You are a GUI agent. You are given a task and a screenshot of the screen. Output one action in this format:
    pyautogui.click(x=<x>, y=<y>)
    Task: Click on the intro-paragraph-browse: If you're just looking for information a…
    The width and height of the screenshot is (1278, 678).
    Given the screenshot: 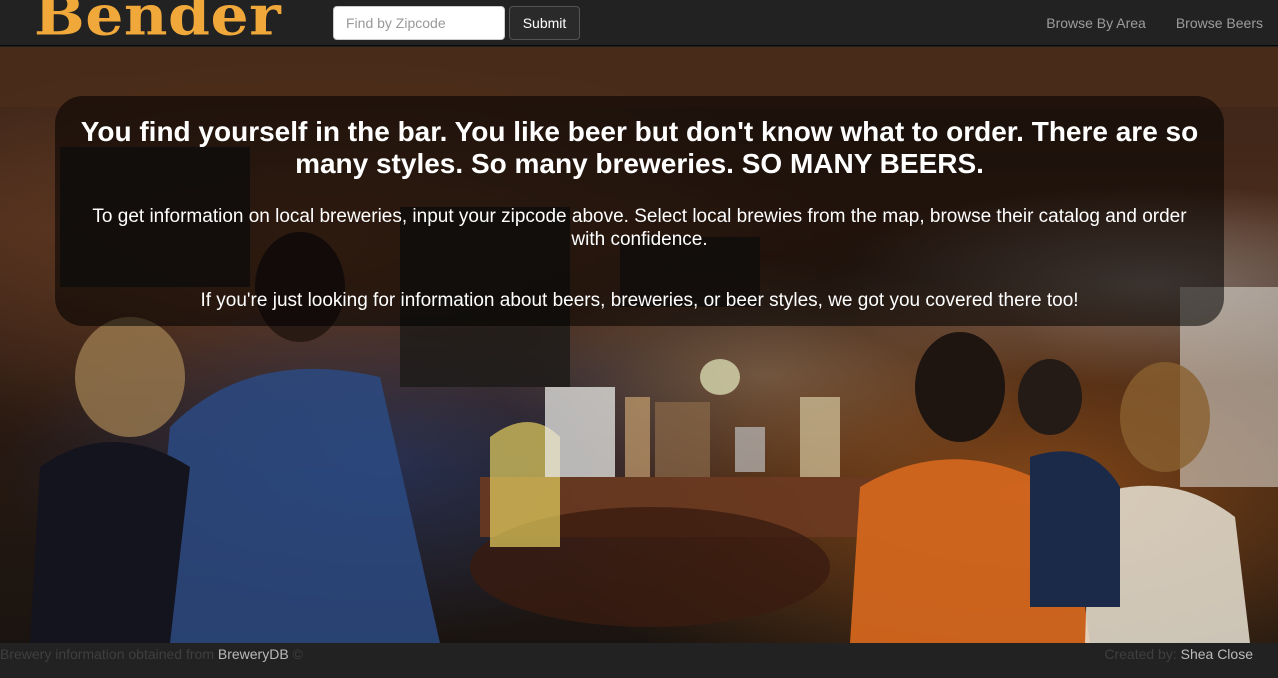 What is the action you would take?
    pyautogui.click(x=639, y=300)
    